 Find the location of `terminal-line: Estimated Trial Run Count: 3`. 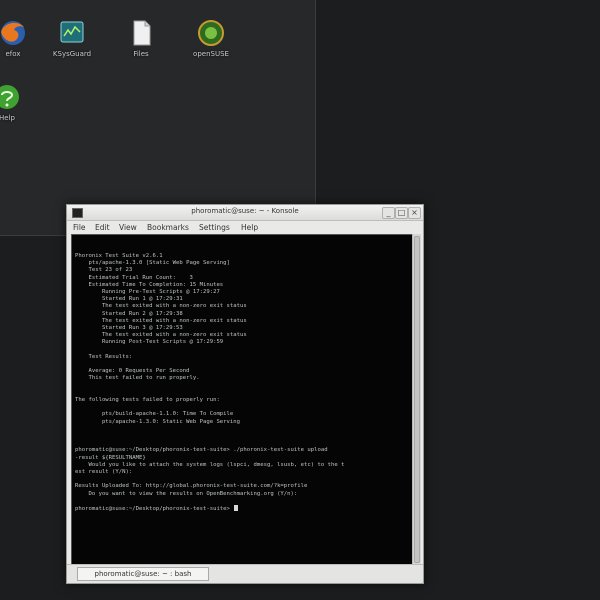

terminal-line: Estimated Trial Run Count: 3 is located at coordinates (134, 277).